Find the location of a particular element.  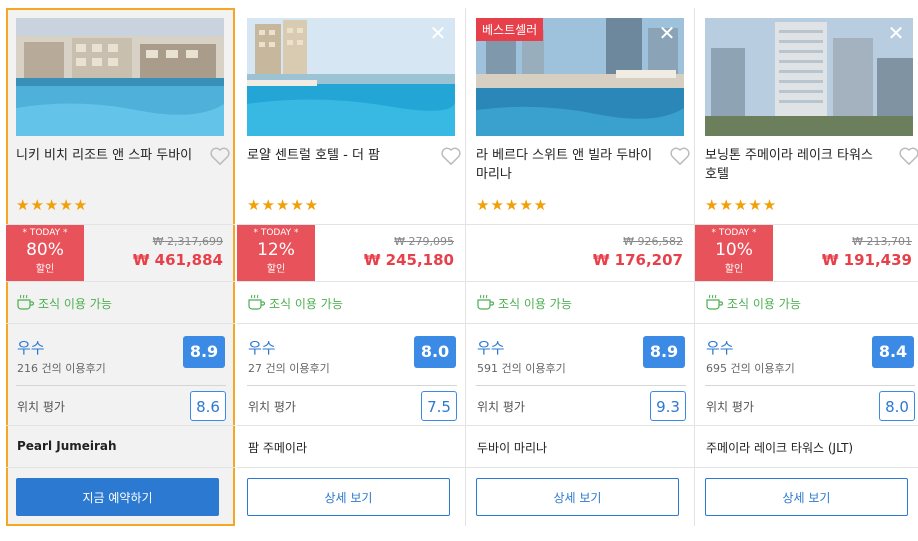

hotel-area: 두바이 마리나 is located at coordinates (580, 446).